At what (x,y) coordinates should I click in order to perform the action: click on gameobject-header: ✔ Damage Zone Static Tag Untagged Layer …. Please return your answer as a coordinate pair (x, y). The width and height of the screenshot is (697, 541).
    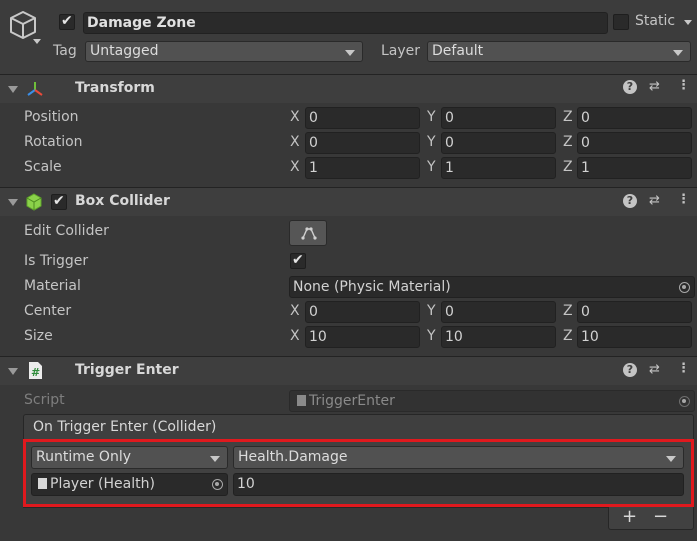
    Looking at the image, I should click on (348, 37).